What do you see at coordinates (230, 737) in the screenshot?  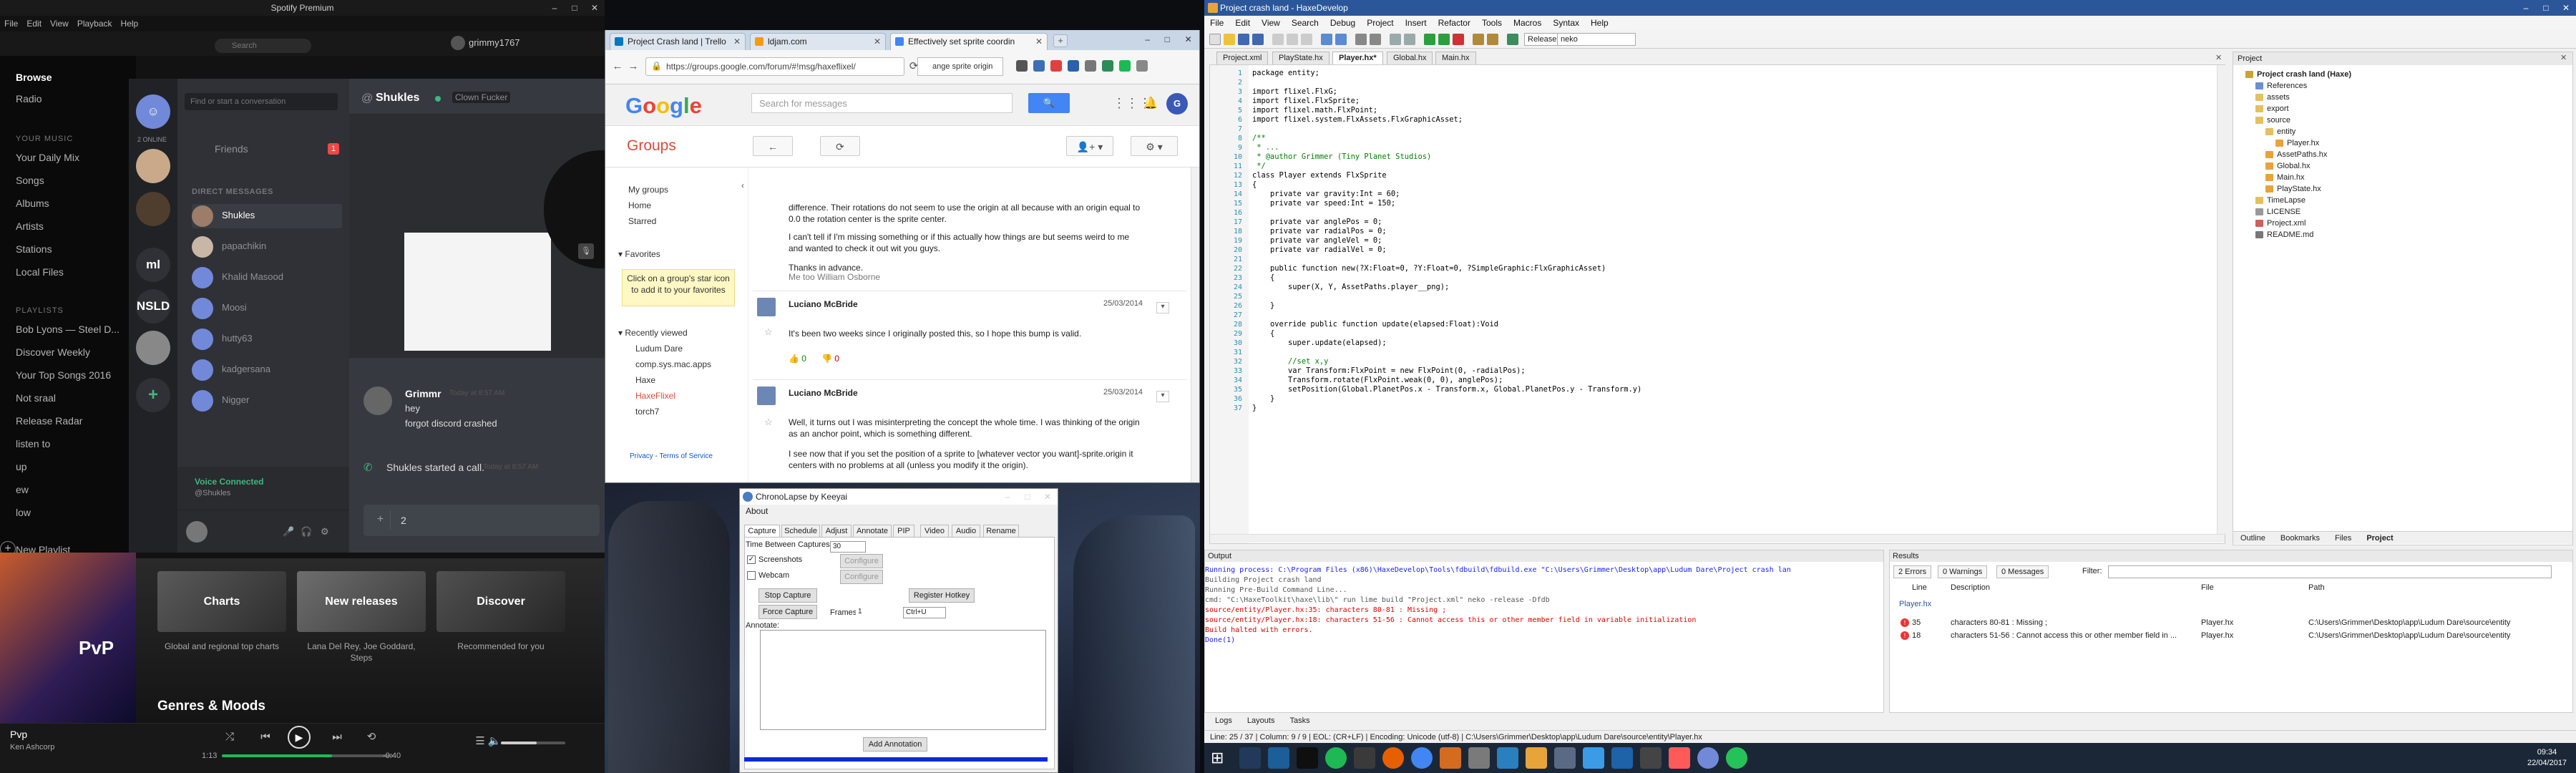 I see `shuffle-icon: ⤮` at bounding box center [230, 737].